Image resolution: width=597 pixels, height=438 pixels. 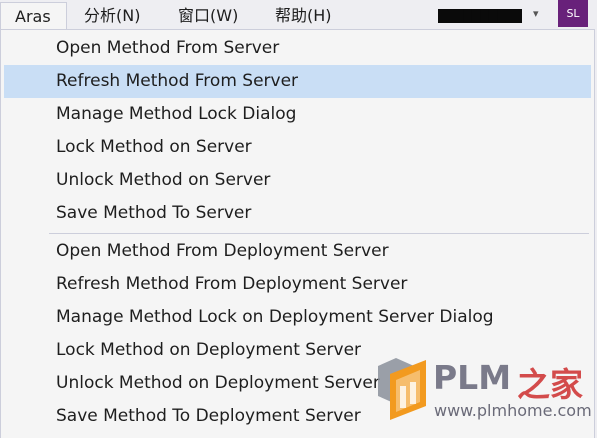 What do you see at coordinates (402, 389) in the screenshot?
I see `plmhome-logo-icon` at bounding box center [402, 389].